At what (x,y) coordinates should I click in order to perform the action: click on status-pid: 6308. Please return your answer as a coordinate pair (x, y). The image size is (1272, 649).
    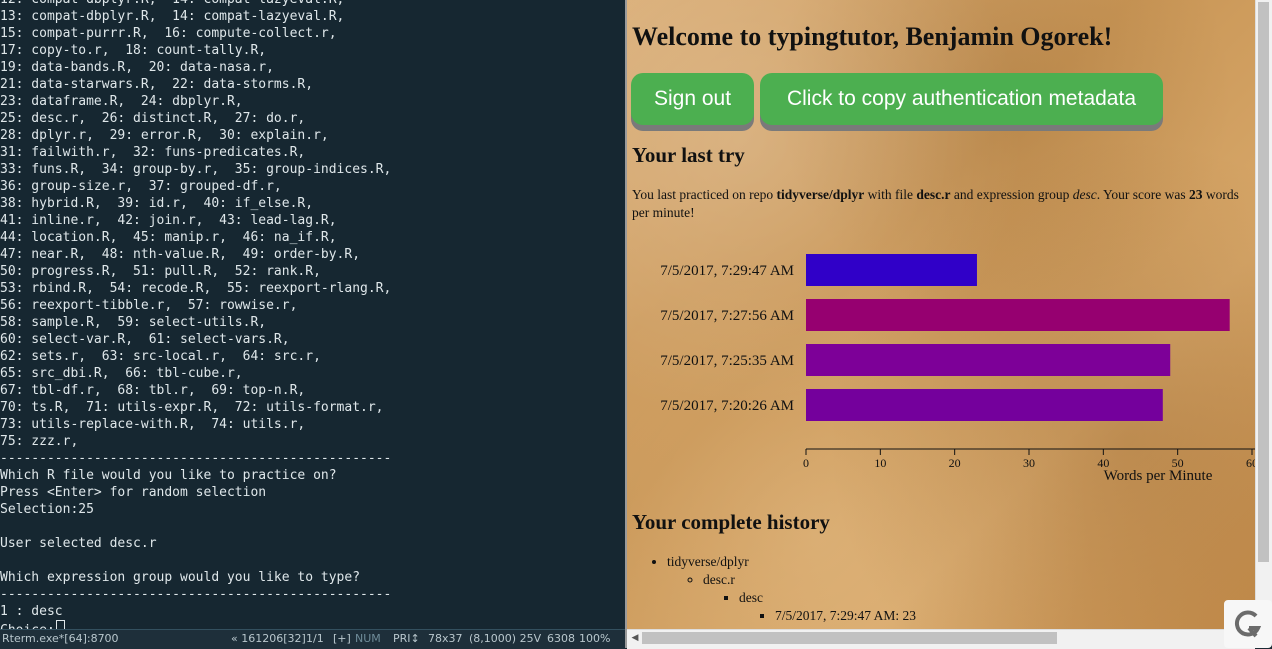
    Looking at the image, I should click on (561, 638).